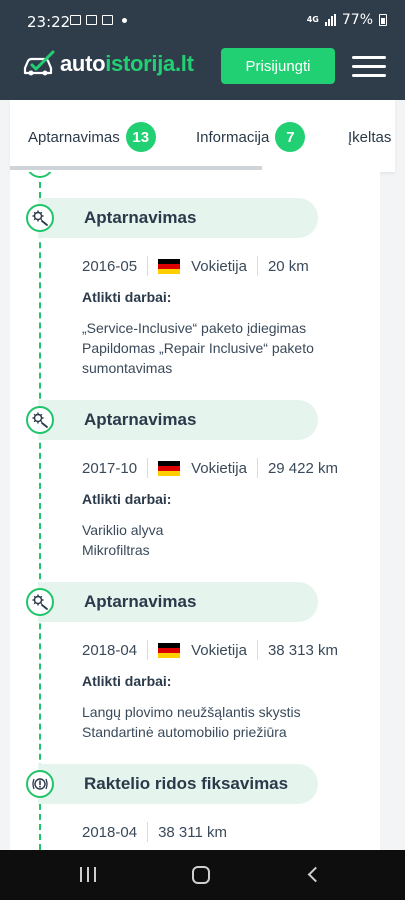 This screenshot has width=405, height=900. Describe the element at coordinates (290, 137) in the screenshot. I see `tab-count-badge: 7` at that location.